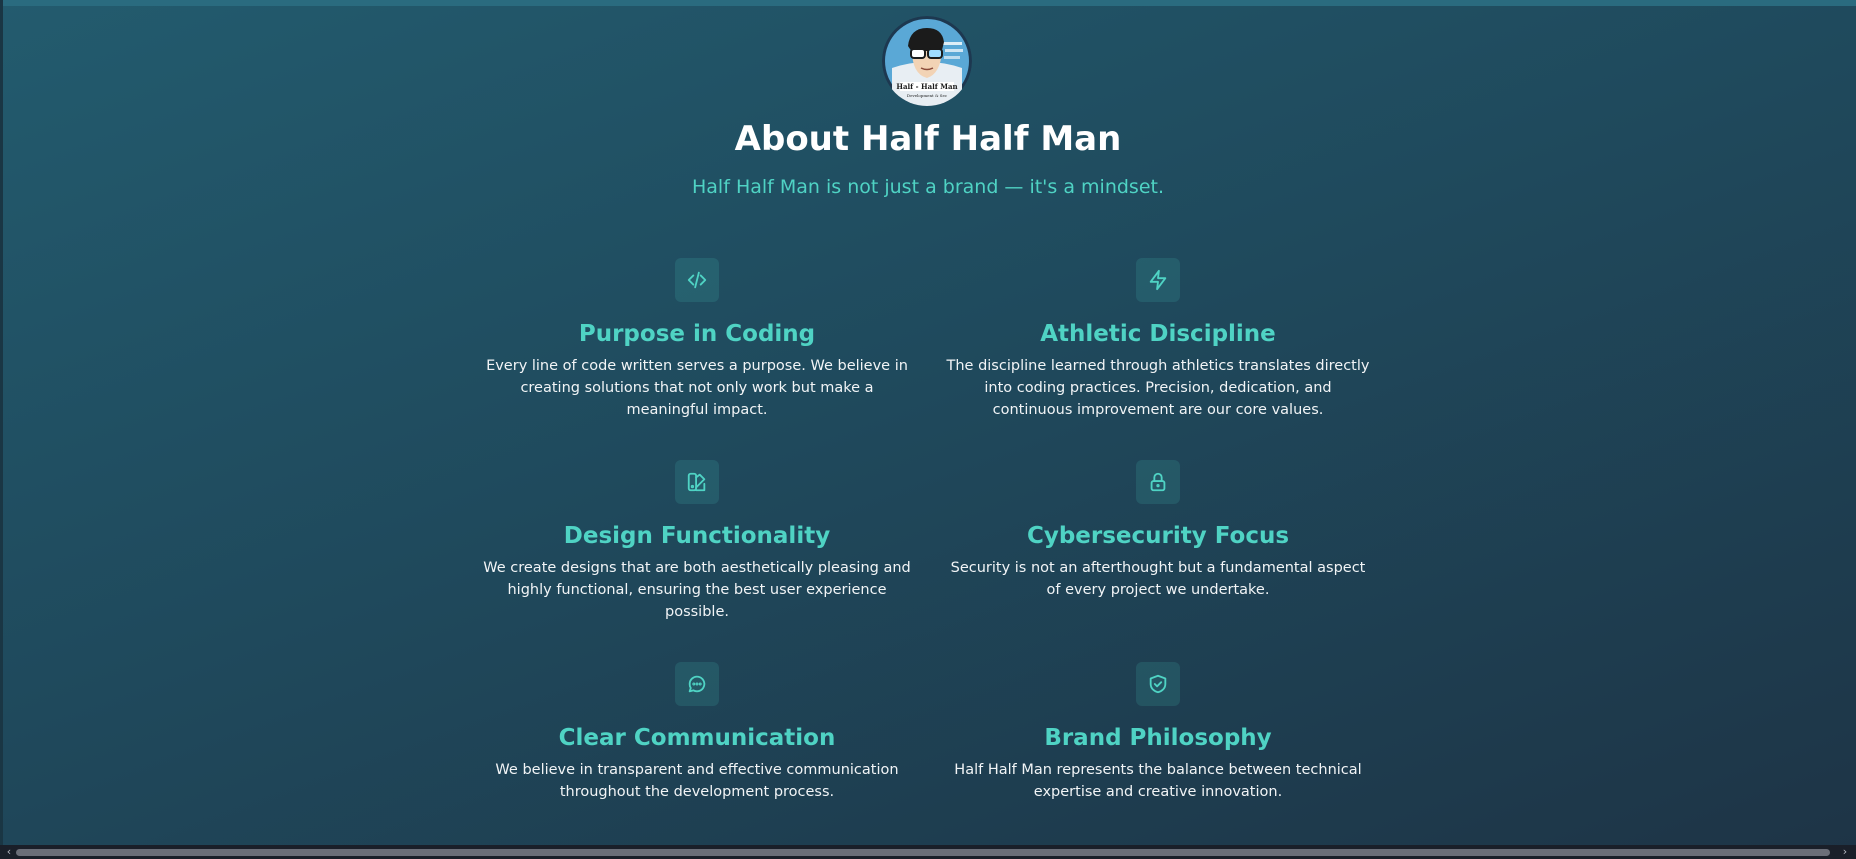 The height and width of the screenshot is (859, 1856). I want to click on top-accent-bar, so click(928, 3).